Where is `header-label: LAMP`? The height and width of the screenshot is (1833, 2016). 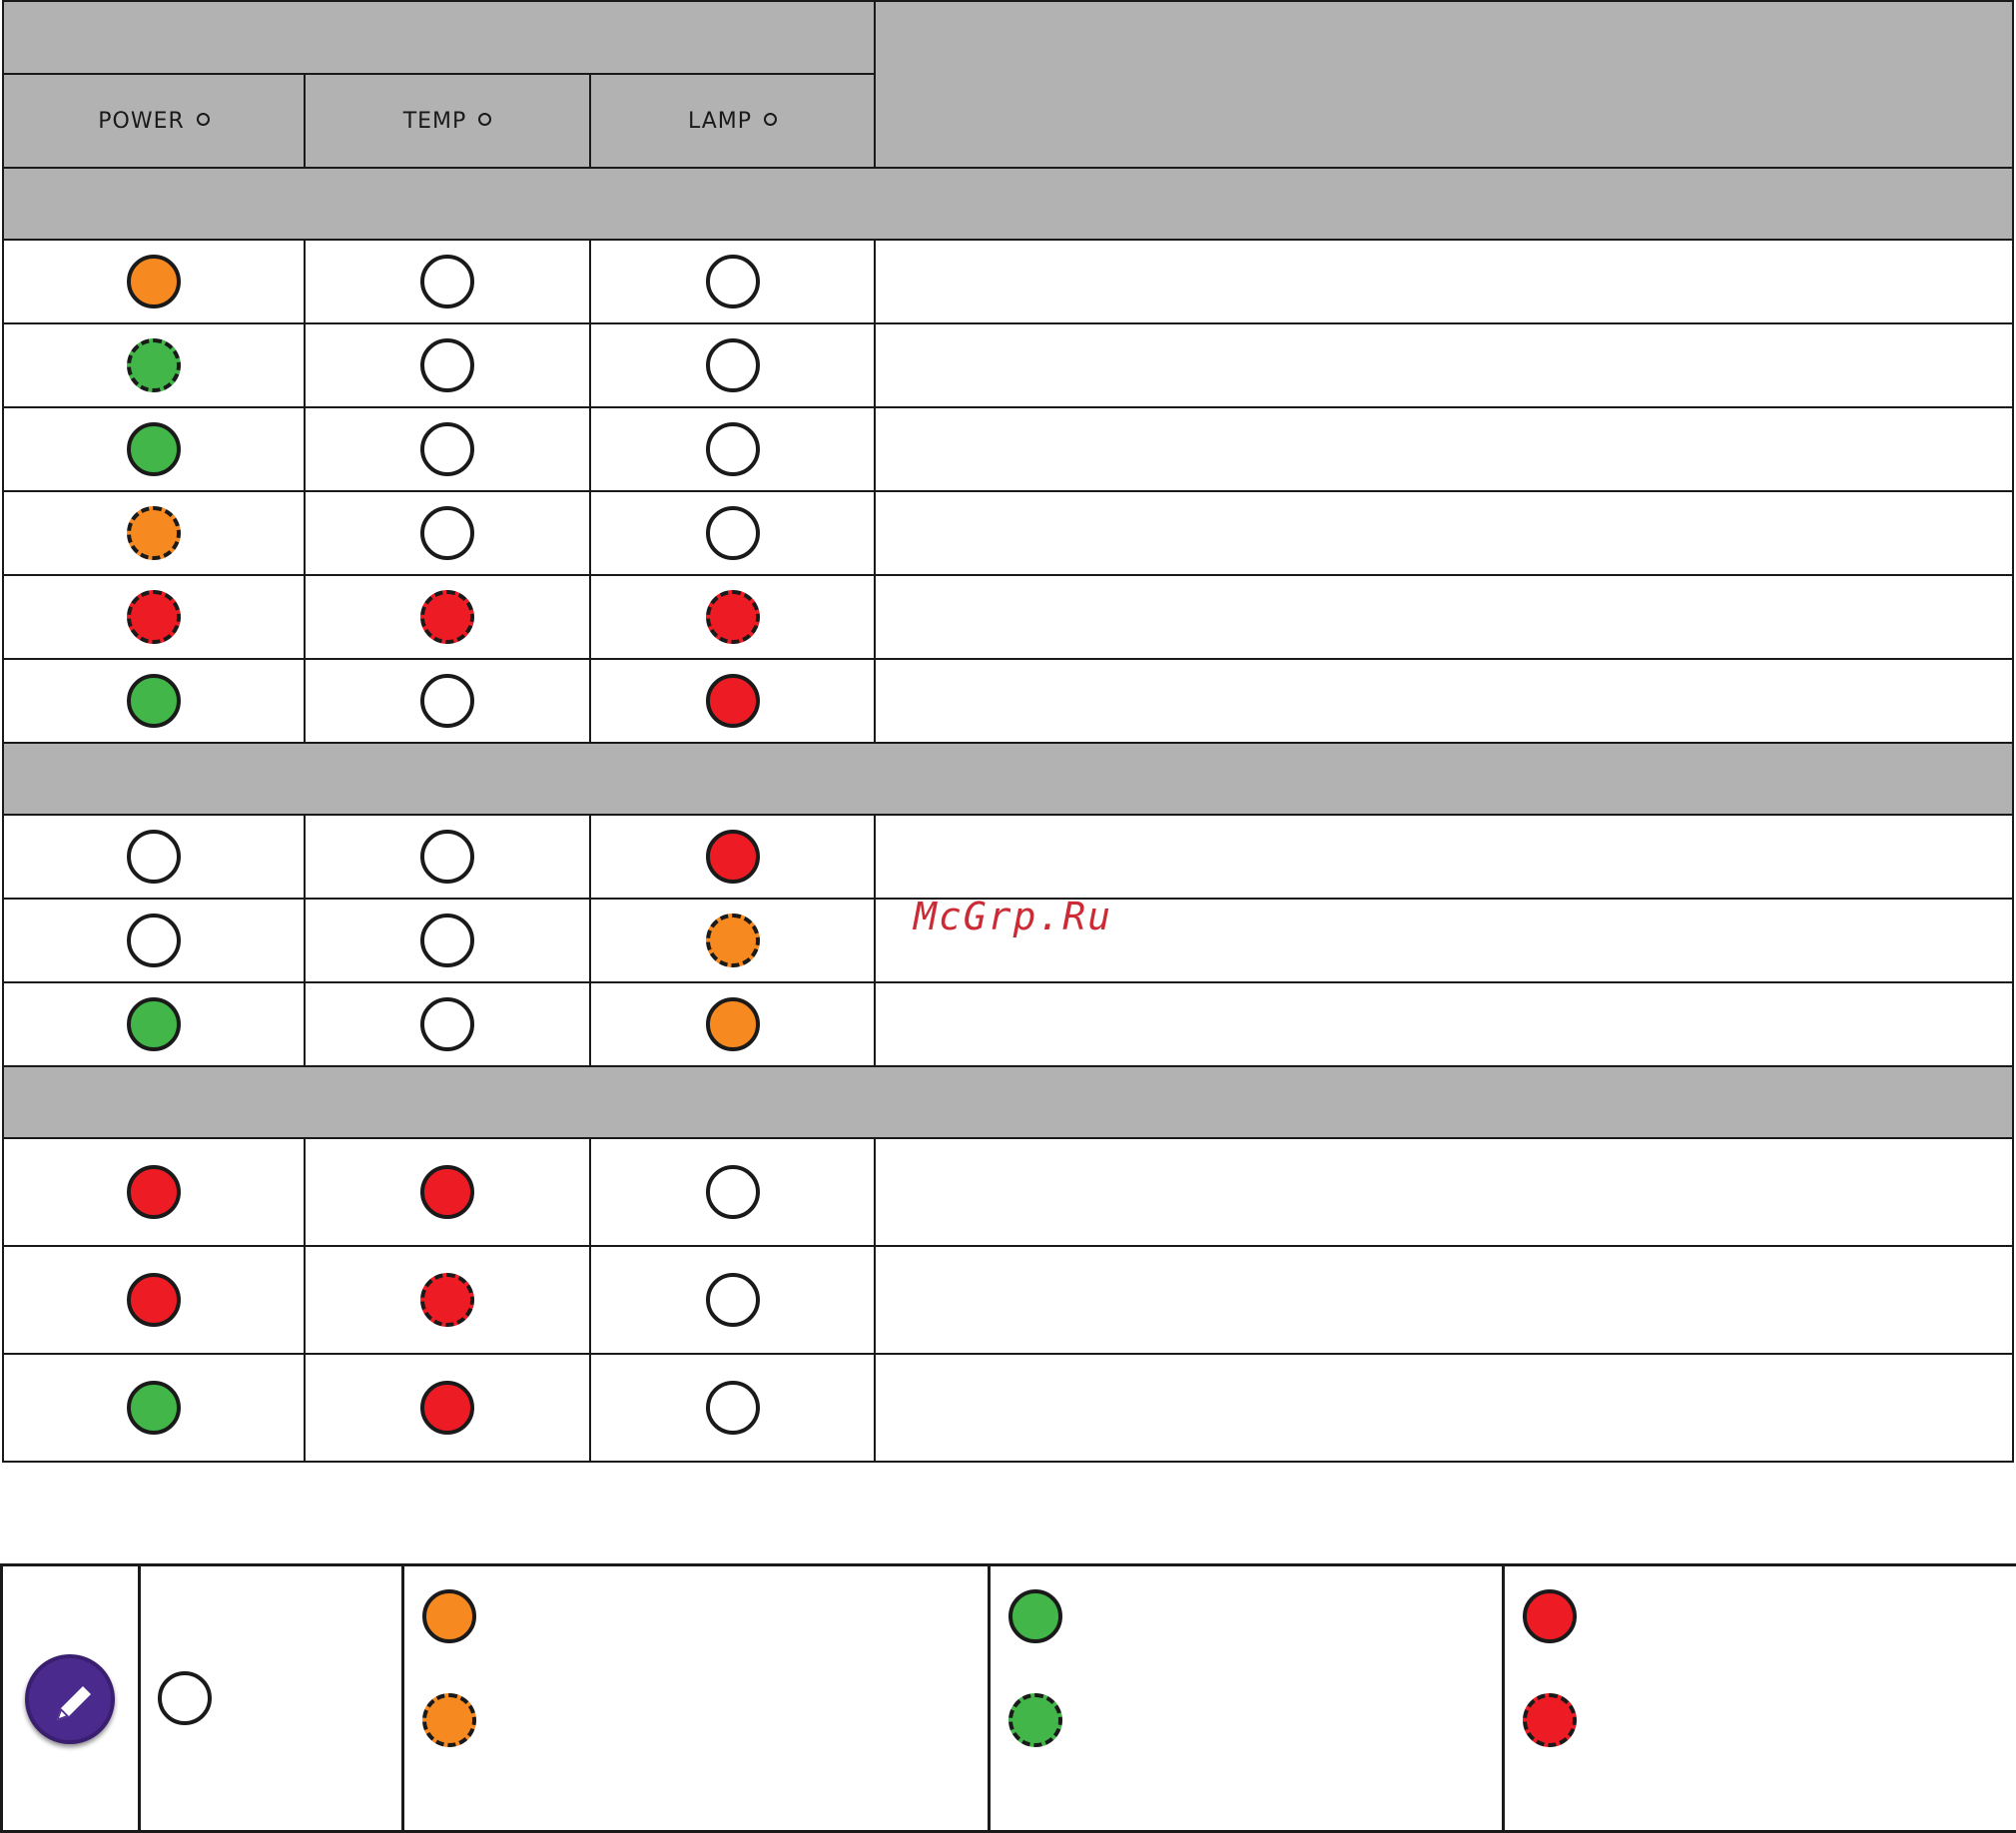
header-label: LAMP is located at coordinates (720, 121).